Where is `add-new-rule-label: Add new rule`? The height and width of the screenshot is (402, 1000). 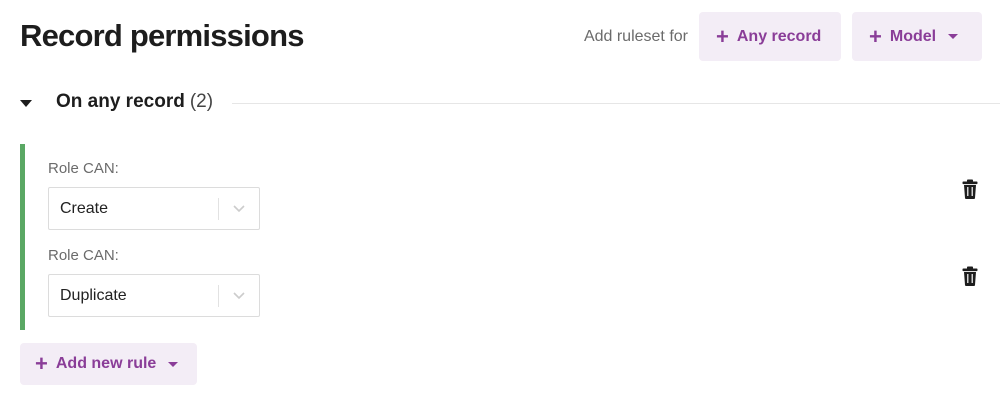
add-new-rule-label: Add new rule is located at coordinates (106, 363).